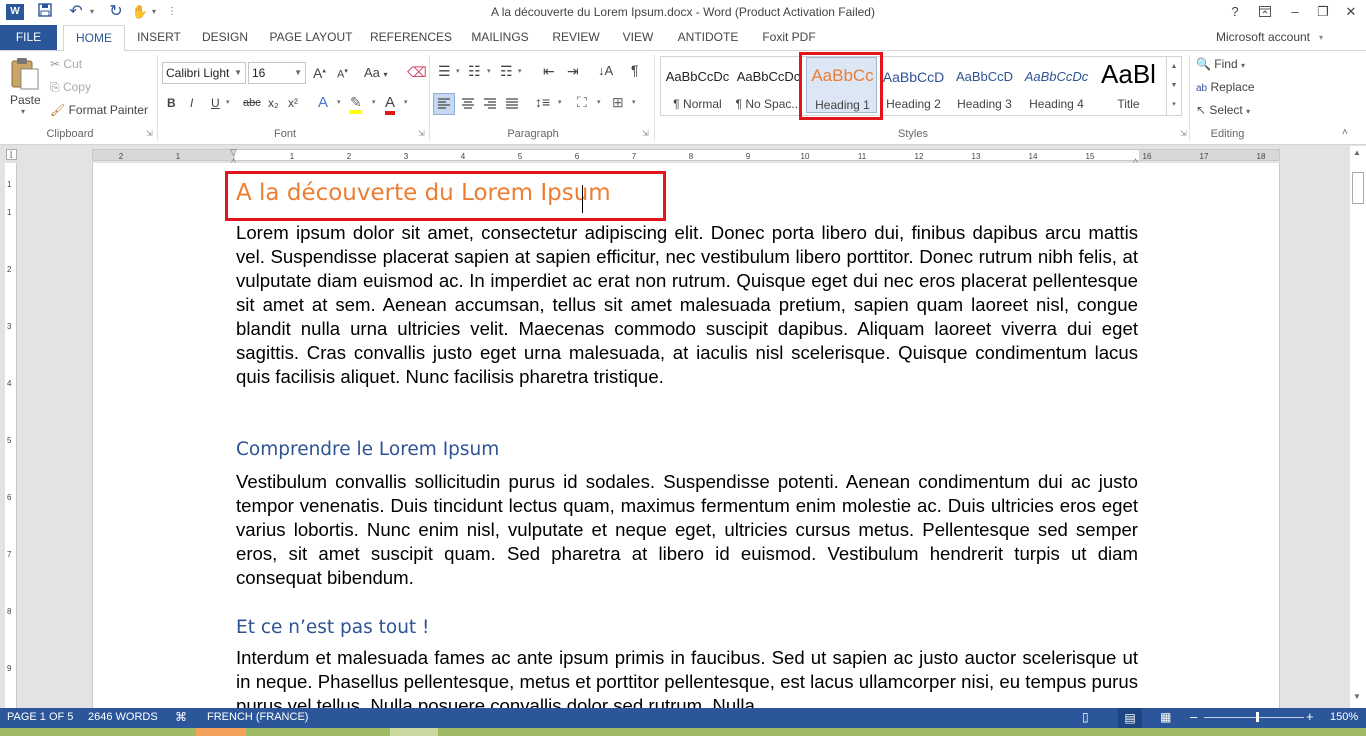 Image resolution: width=1366 pixels, height=736 pixels. I want to click on line-spacing-dropdown-icon: ▾, so click(560, 102).